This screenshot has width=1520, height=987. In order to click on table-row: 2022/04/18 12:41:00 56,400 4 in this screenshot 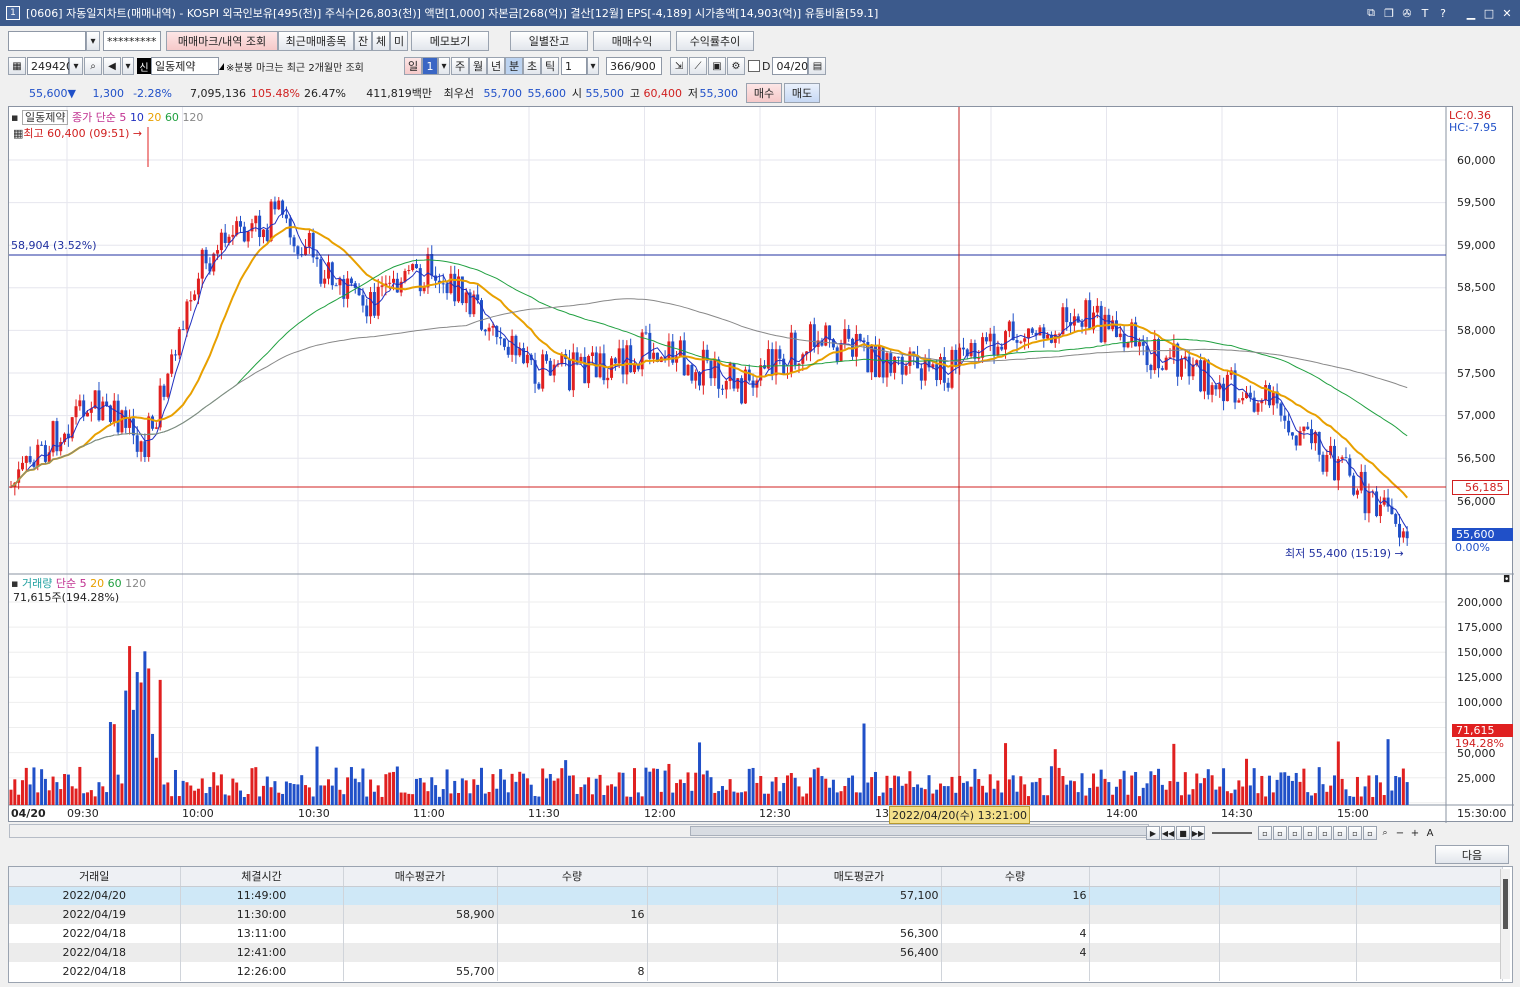, I will do `click(756, 952)`.